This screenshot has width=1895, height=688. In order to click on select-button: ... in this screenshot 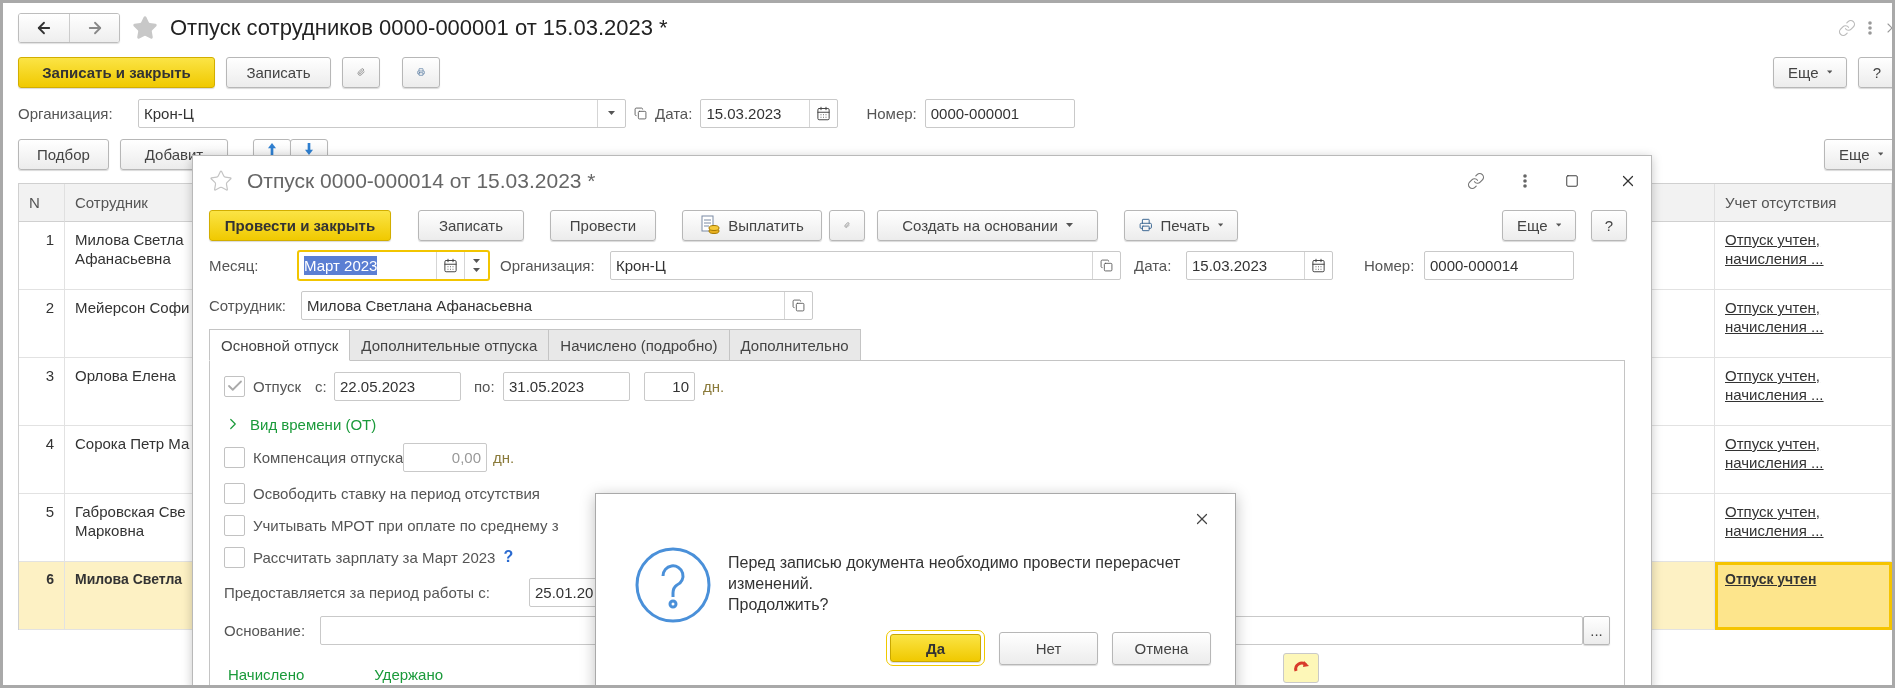, I will do `click(1596, 630)`.